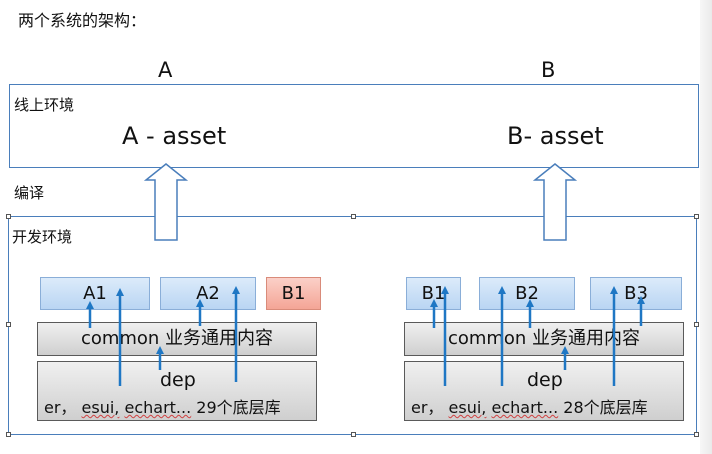 The height and width of the screenshot is (454, 712). Describe the element at coordinates (555, 202) in the screenshot. I see `compile-arrow-b` at that location.